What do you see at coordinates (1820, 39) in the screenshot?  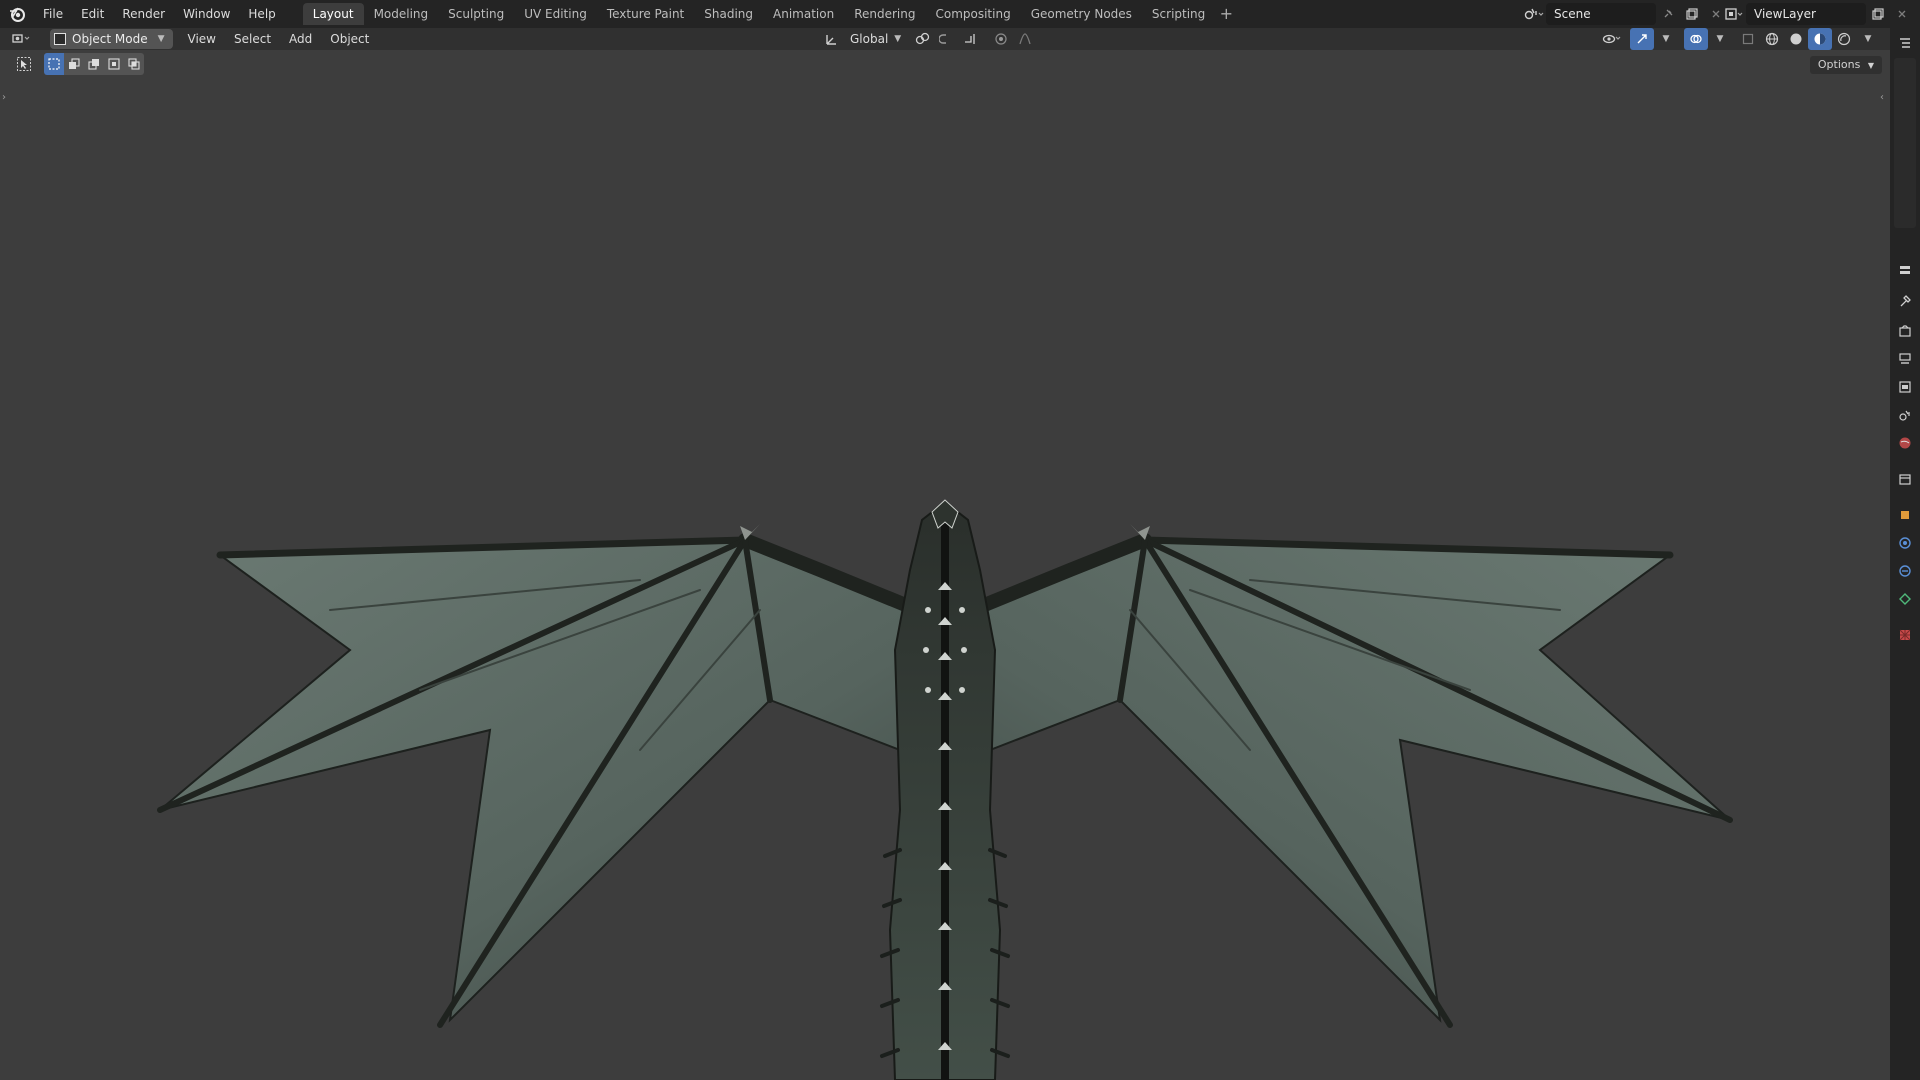 I see `material-preview-shading-icon` at bounding box center [1820, 39].